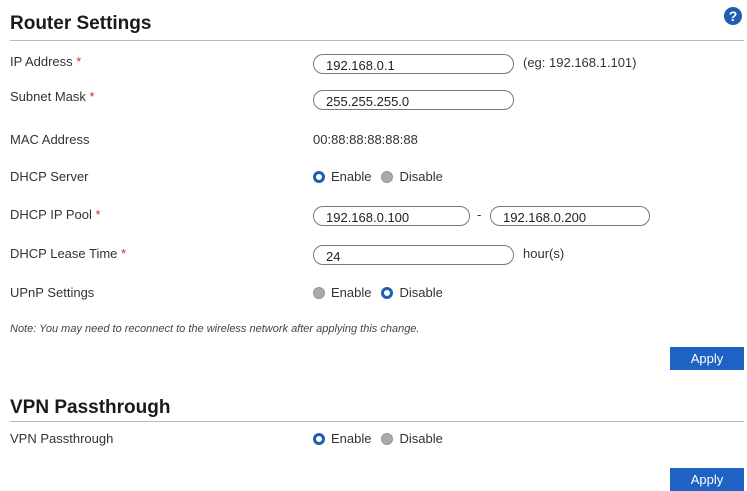 This screenshot has width=747, height=491. What do you see at coordinates (46, 61) in the screenshot?
I see `ip-address-label: IP Address *` at bounding box center [46, 61].